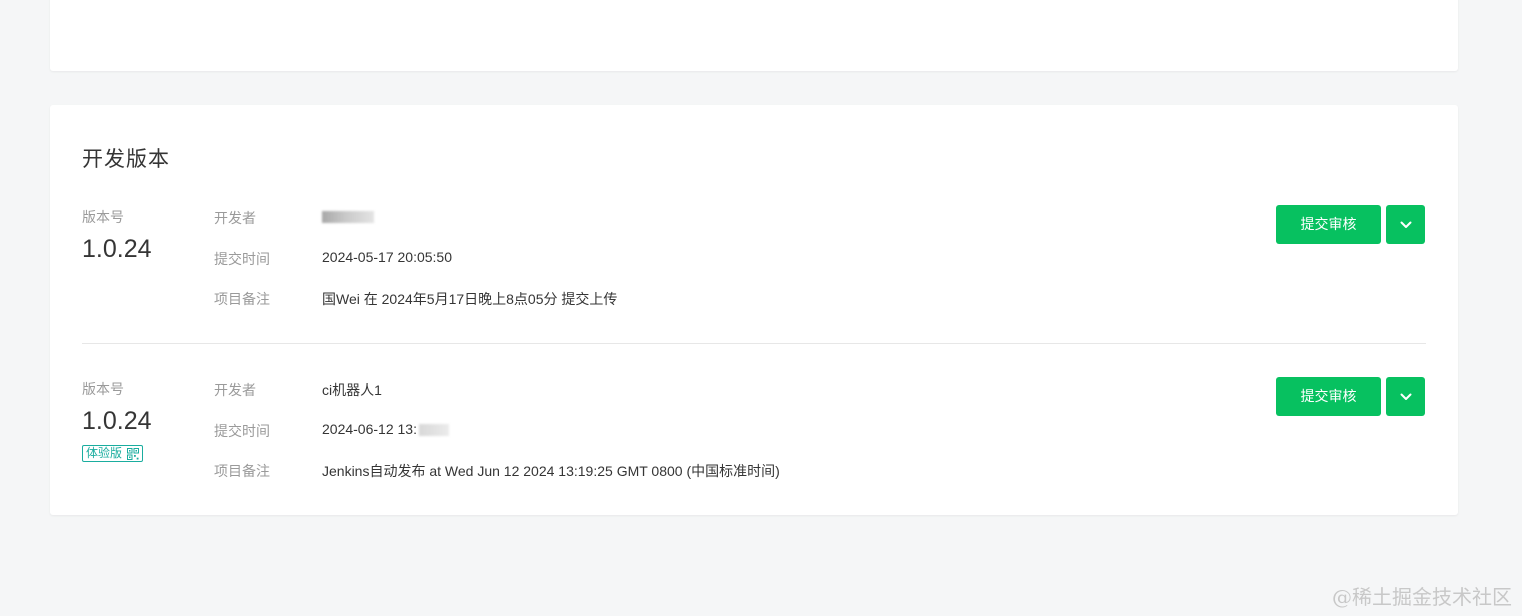  I want to click on qr-code-icon, so click(133, 453).